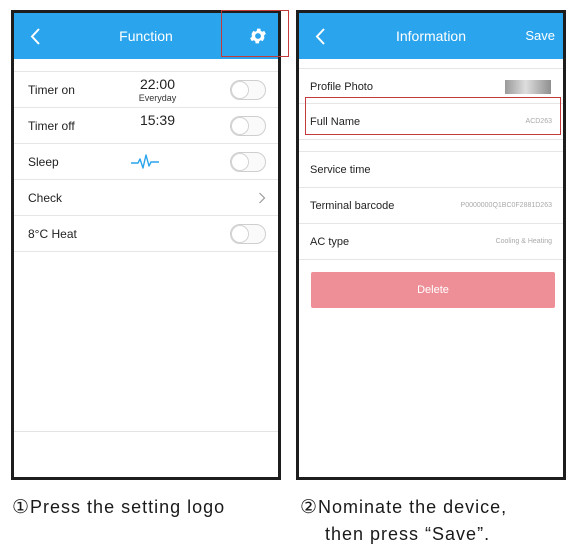 The width and height of the screenshot is (580, 555). I want to click on step2-line1: Nominate the device,, so click(413, 507).